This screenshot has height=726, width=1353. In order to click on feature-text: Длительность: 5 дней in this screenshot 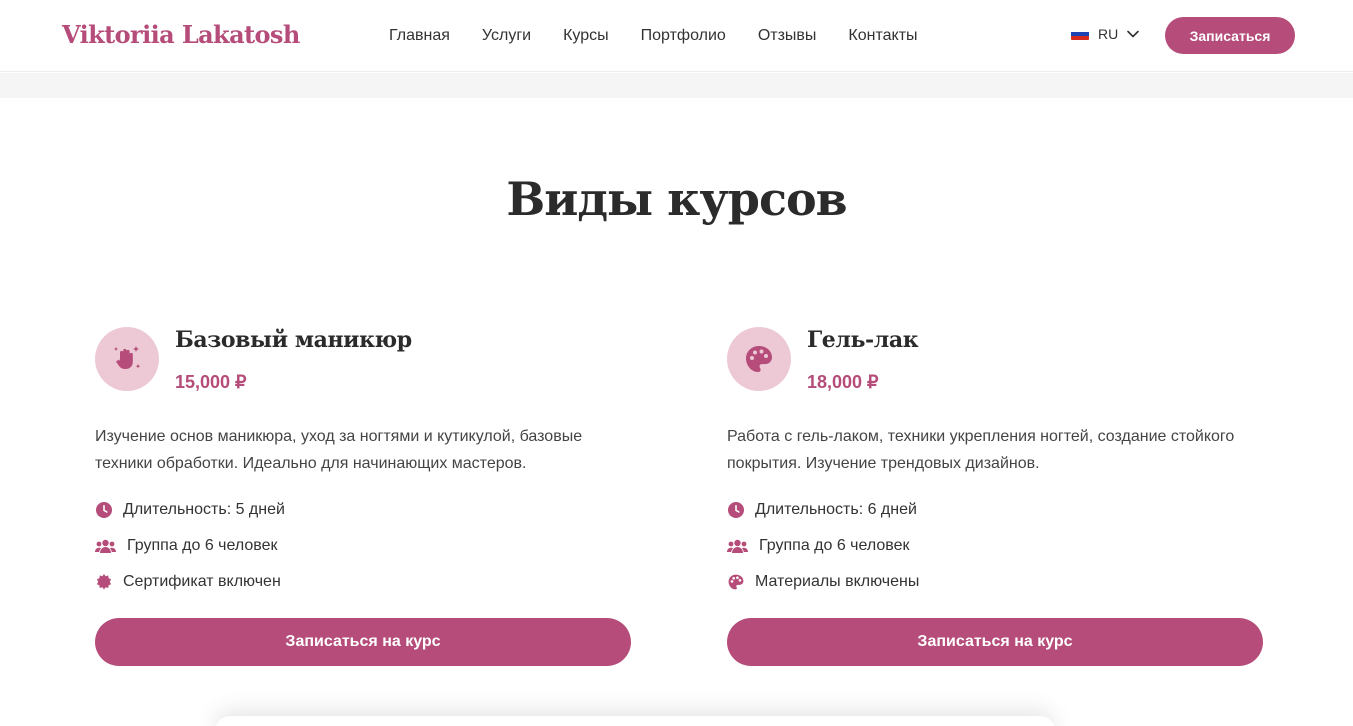, I will do `click(204, 509)`.